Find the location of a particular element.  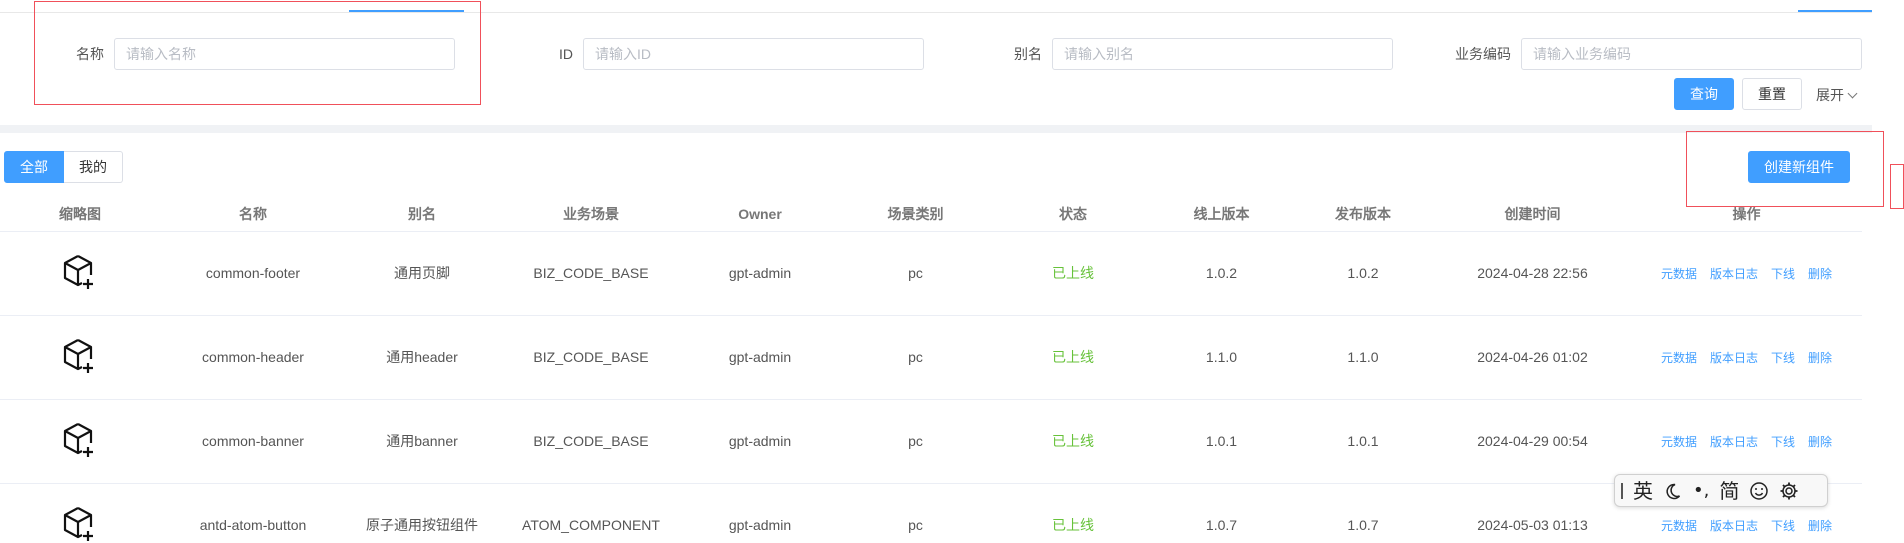

segment-mine: 我的 is located at coordinates (93, 167).